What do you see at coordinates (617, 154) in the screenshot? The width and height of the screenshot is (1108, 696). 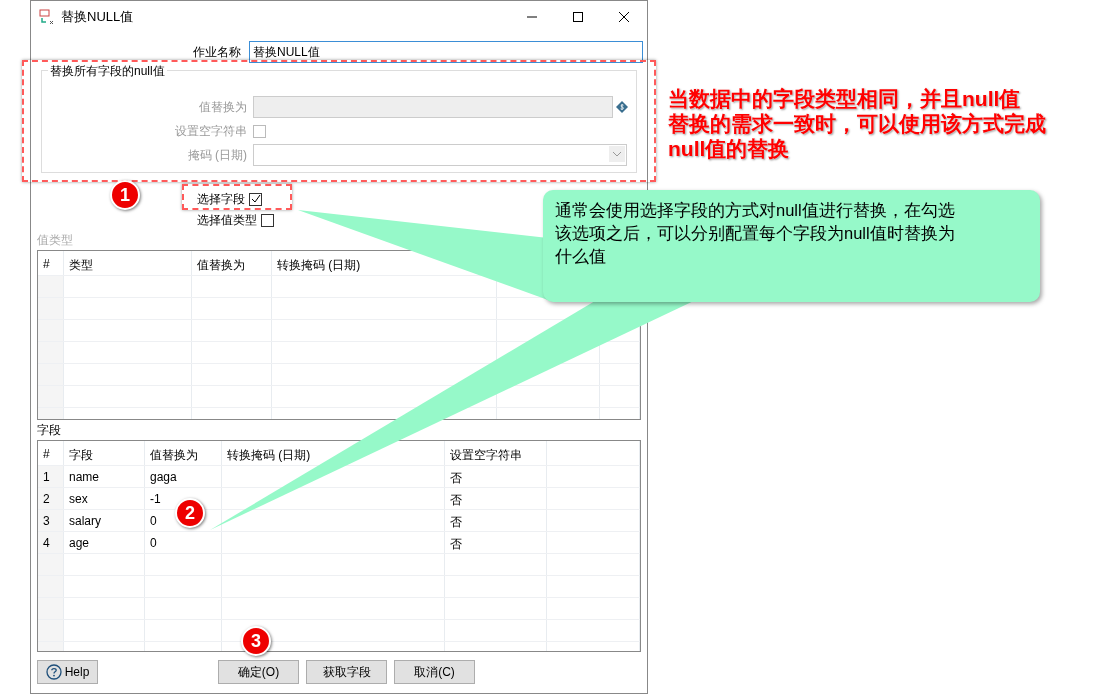 I see `chevron-down-icon` at bounding box center [617, 154].